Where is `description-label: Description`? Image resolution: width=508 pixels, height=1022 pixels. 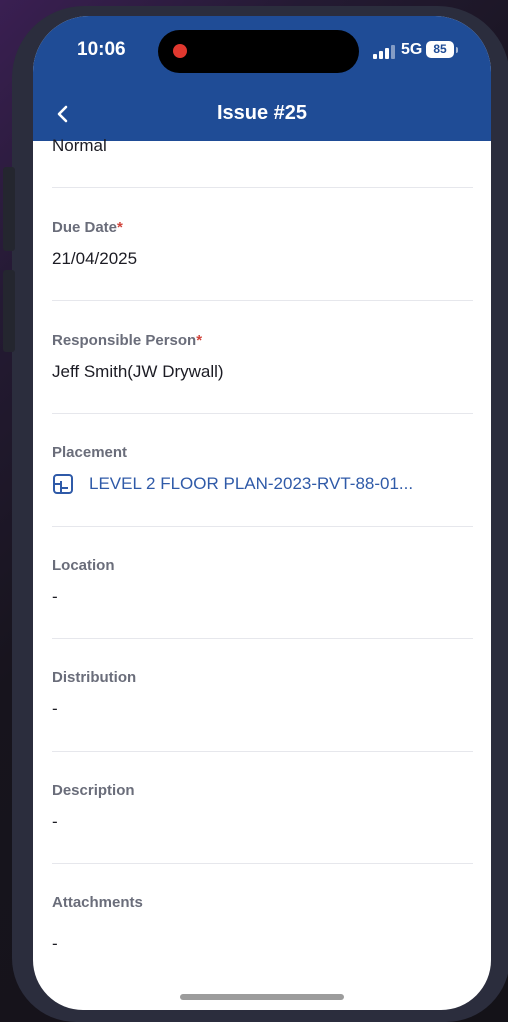
description-label: Description is located at coordinates (93, 790).